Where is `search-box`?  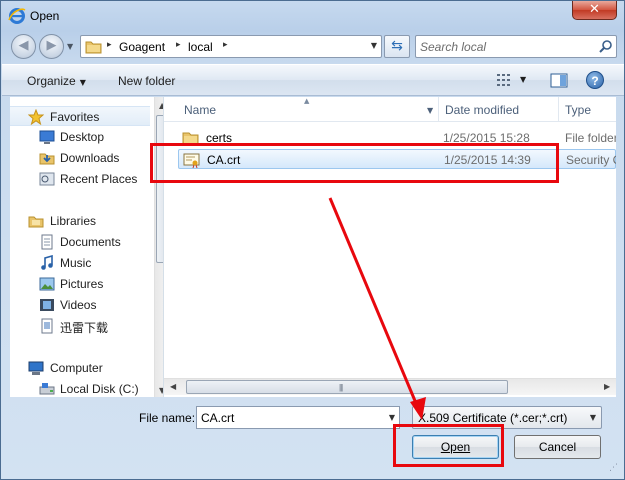 search-box is located at coordinates (516, 46).